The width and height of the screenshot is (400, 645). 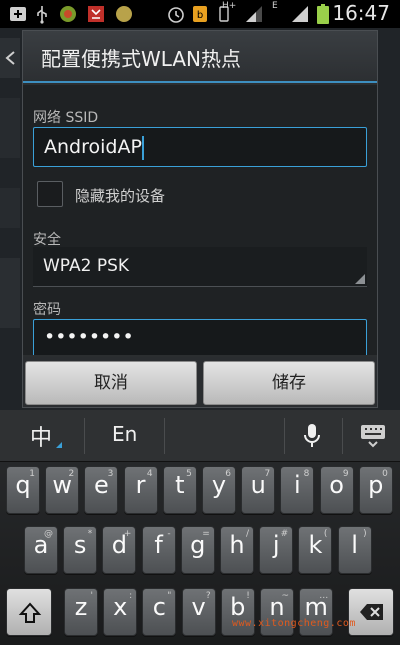 What do you see at coordinates (267, 474) in the screenshot?
I see `key-secondary-label: 7` at bounding box center [267, 474].